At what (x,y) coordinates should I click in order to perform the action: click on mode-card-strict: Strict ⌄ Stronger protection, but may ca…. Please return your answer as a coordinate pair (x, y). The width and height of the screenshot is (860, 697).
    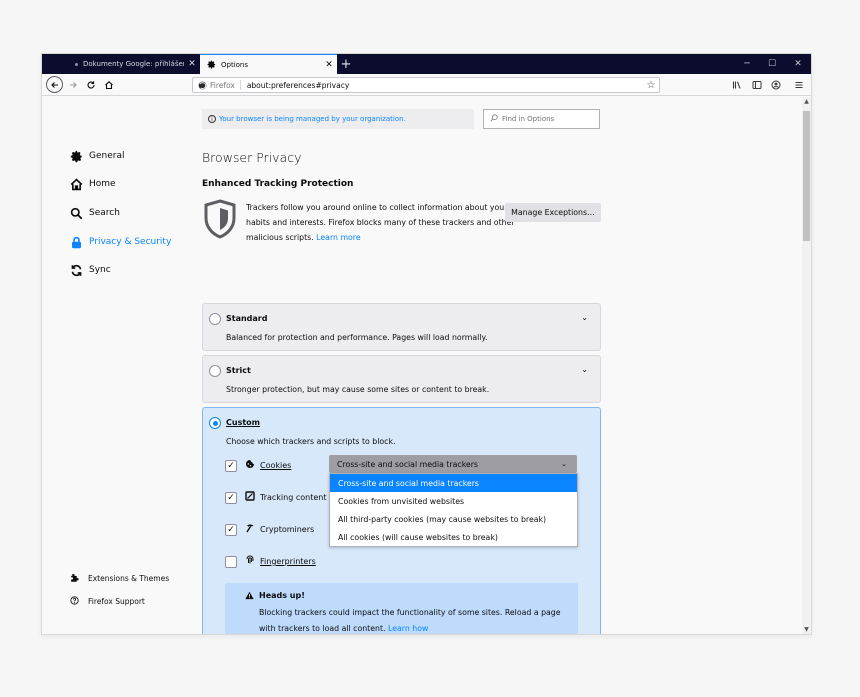
    Looking at the image, I should click on (401, 379).